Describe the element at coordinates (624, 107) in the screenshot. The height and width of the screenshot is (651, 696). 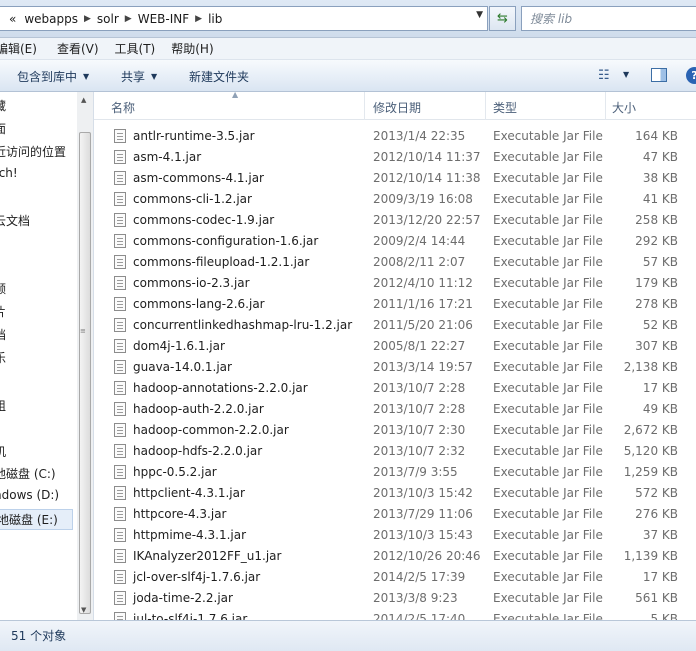
I see `column-size: 大小` at that location.